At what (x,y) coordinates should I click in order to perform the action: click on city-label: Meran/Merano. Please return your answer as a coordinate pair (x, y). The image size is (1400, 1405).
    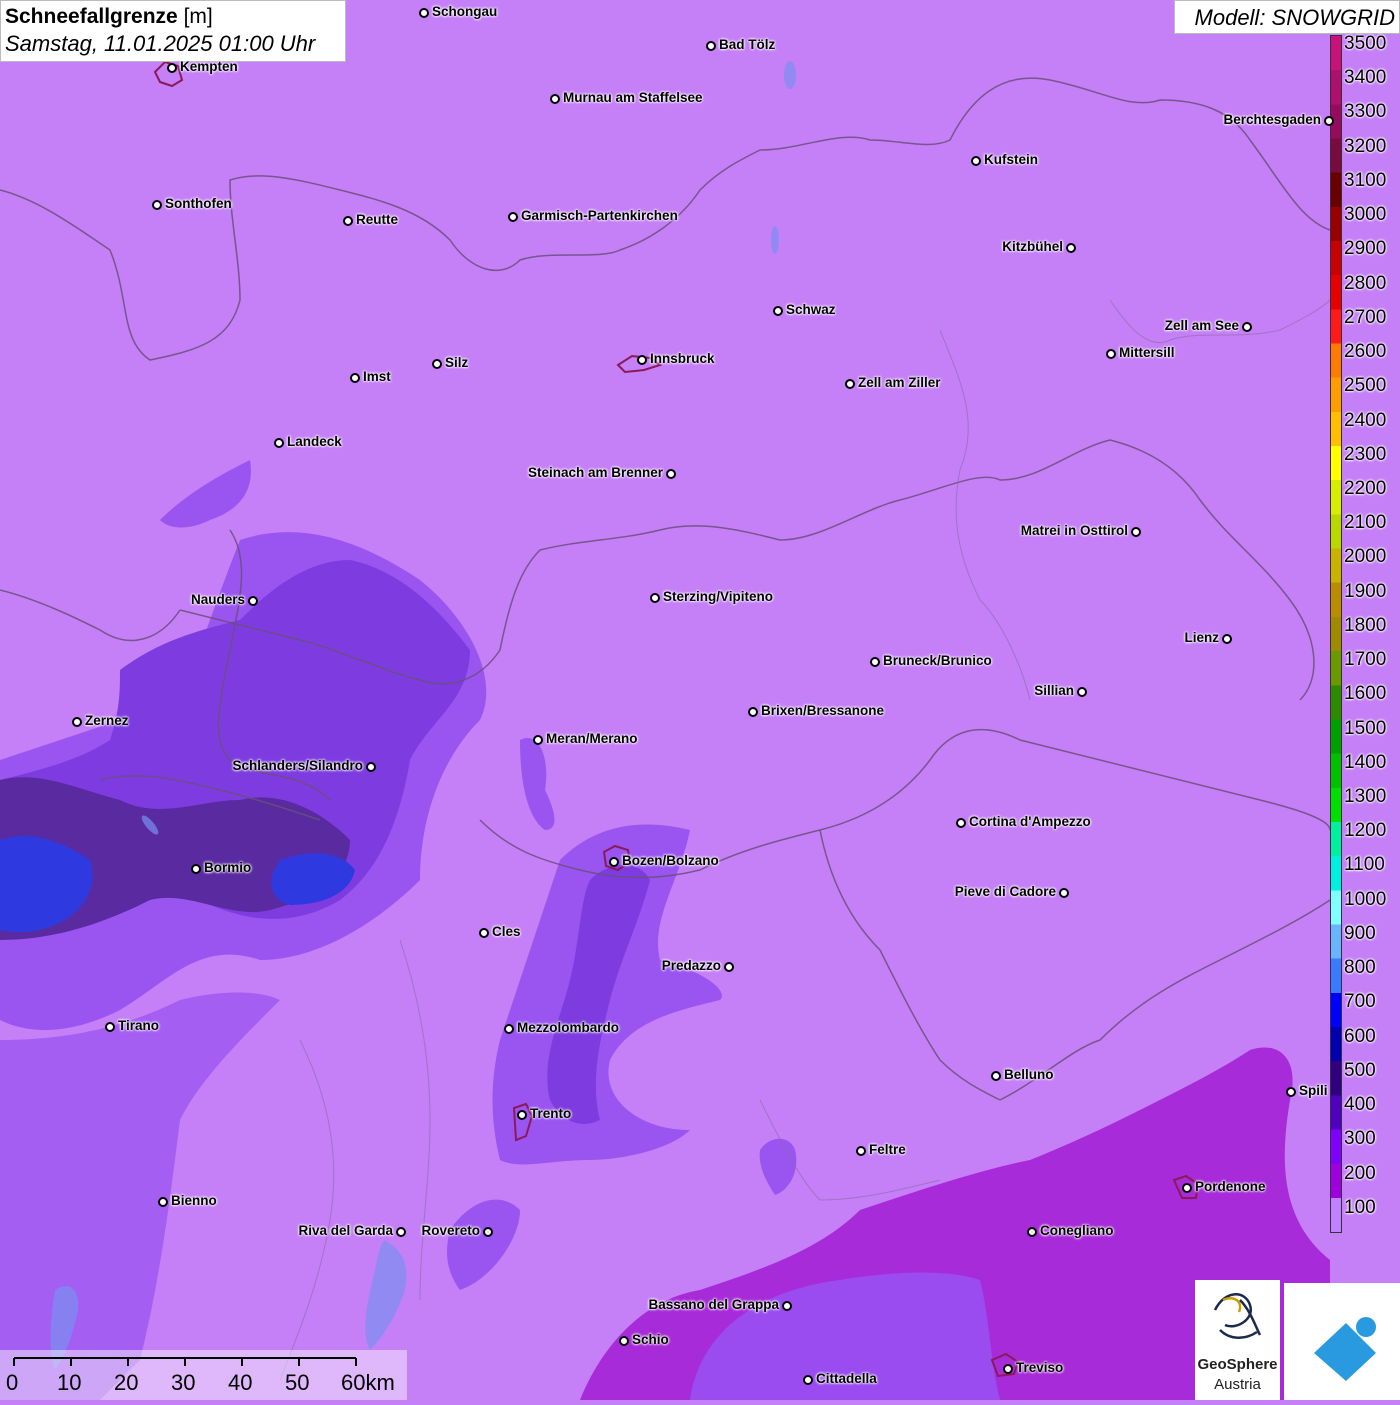
    Looking at the image, I should click on (592, 738).